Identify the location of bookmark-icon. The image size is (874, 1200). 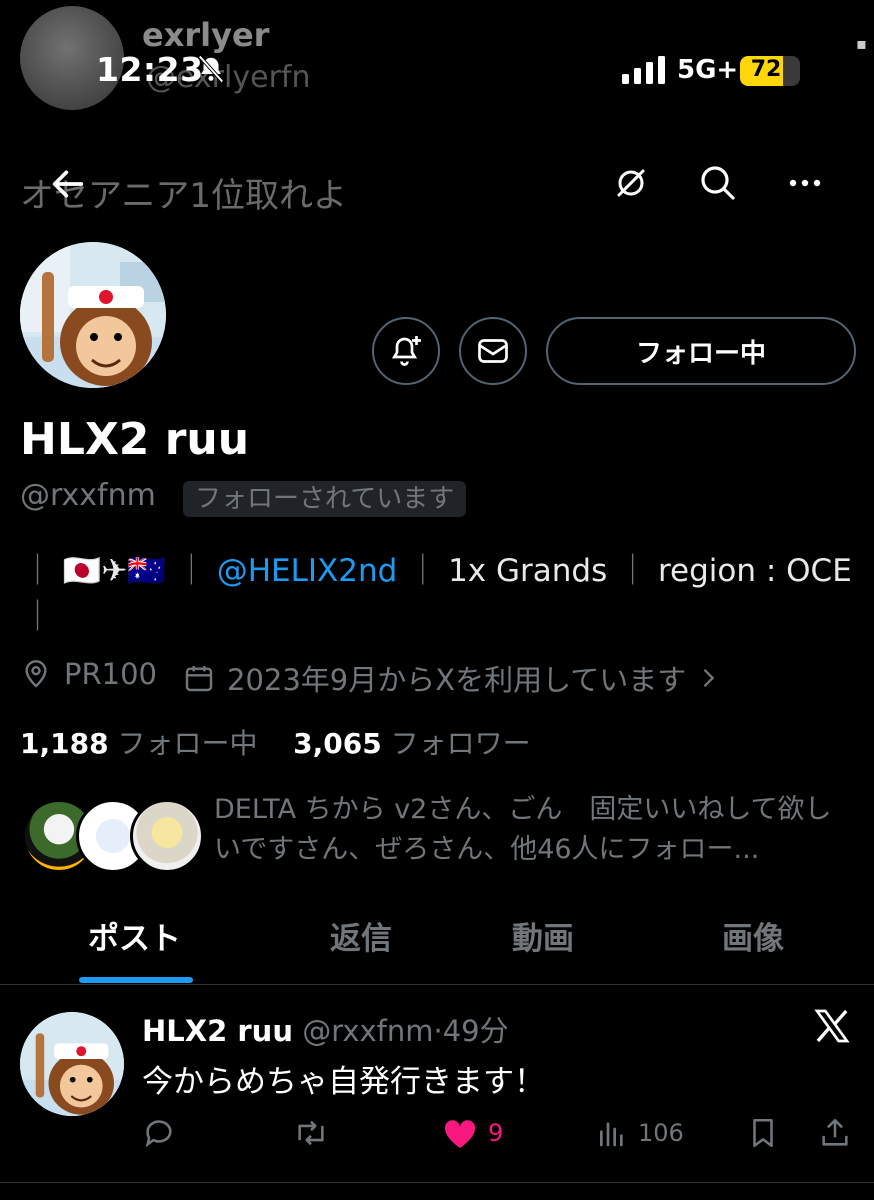
(763, 1133).